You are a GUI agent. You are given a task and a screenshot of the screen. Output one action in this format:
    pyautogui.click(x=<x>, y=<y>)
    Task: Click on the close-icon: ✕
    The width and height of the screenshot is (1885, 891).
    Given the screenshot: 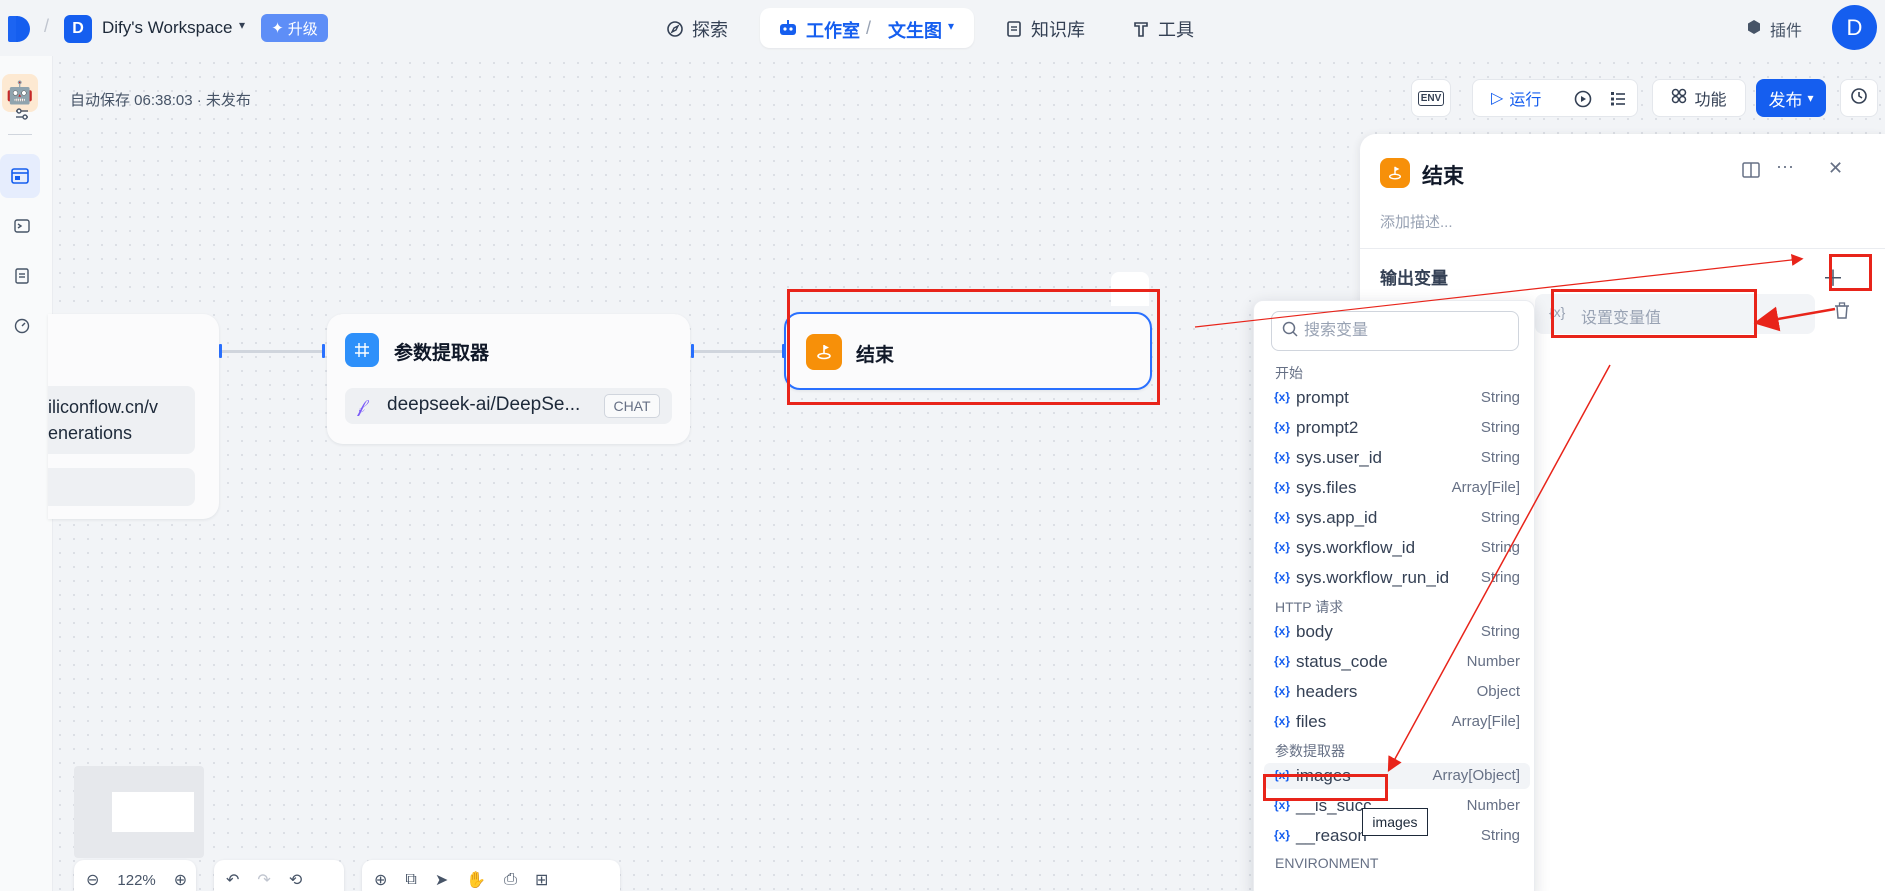 What is the action you would take?
    pyautogui.click(x=1835, y=168)
    